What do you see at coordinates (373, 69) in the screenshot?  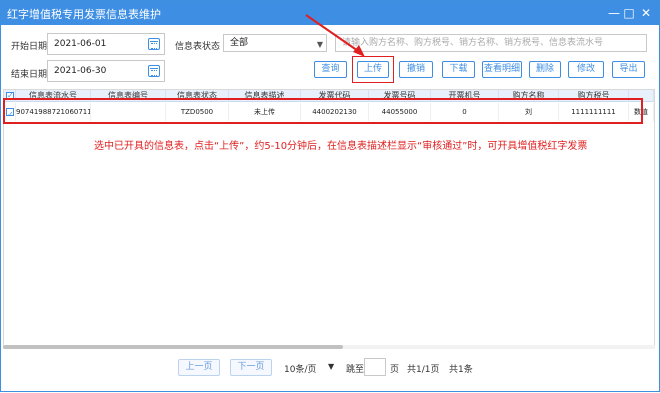 I see `upload-button: 上传` at bounding box center [373, 69].